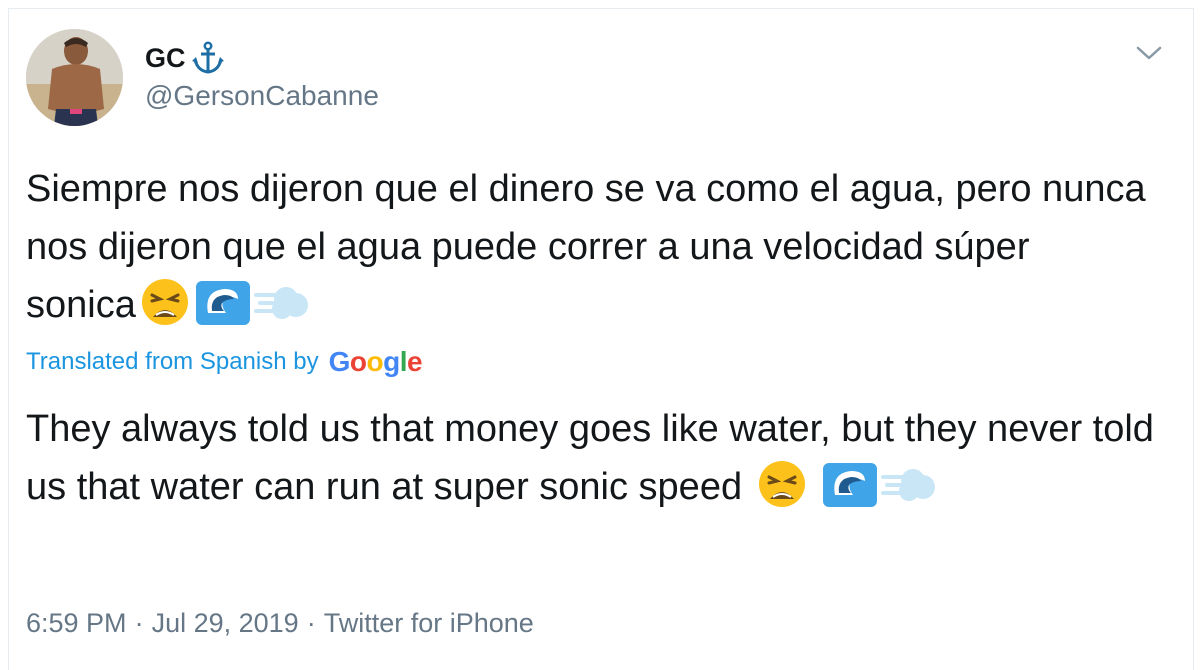 This screenshot has width=1204, height=670. I want to click on translated-from-label: Translated from Spanish by, so click(172, 362).